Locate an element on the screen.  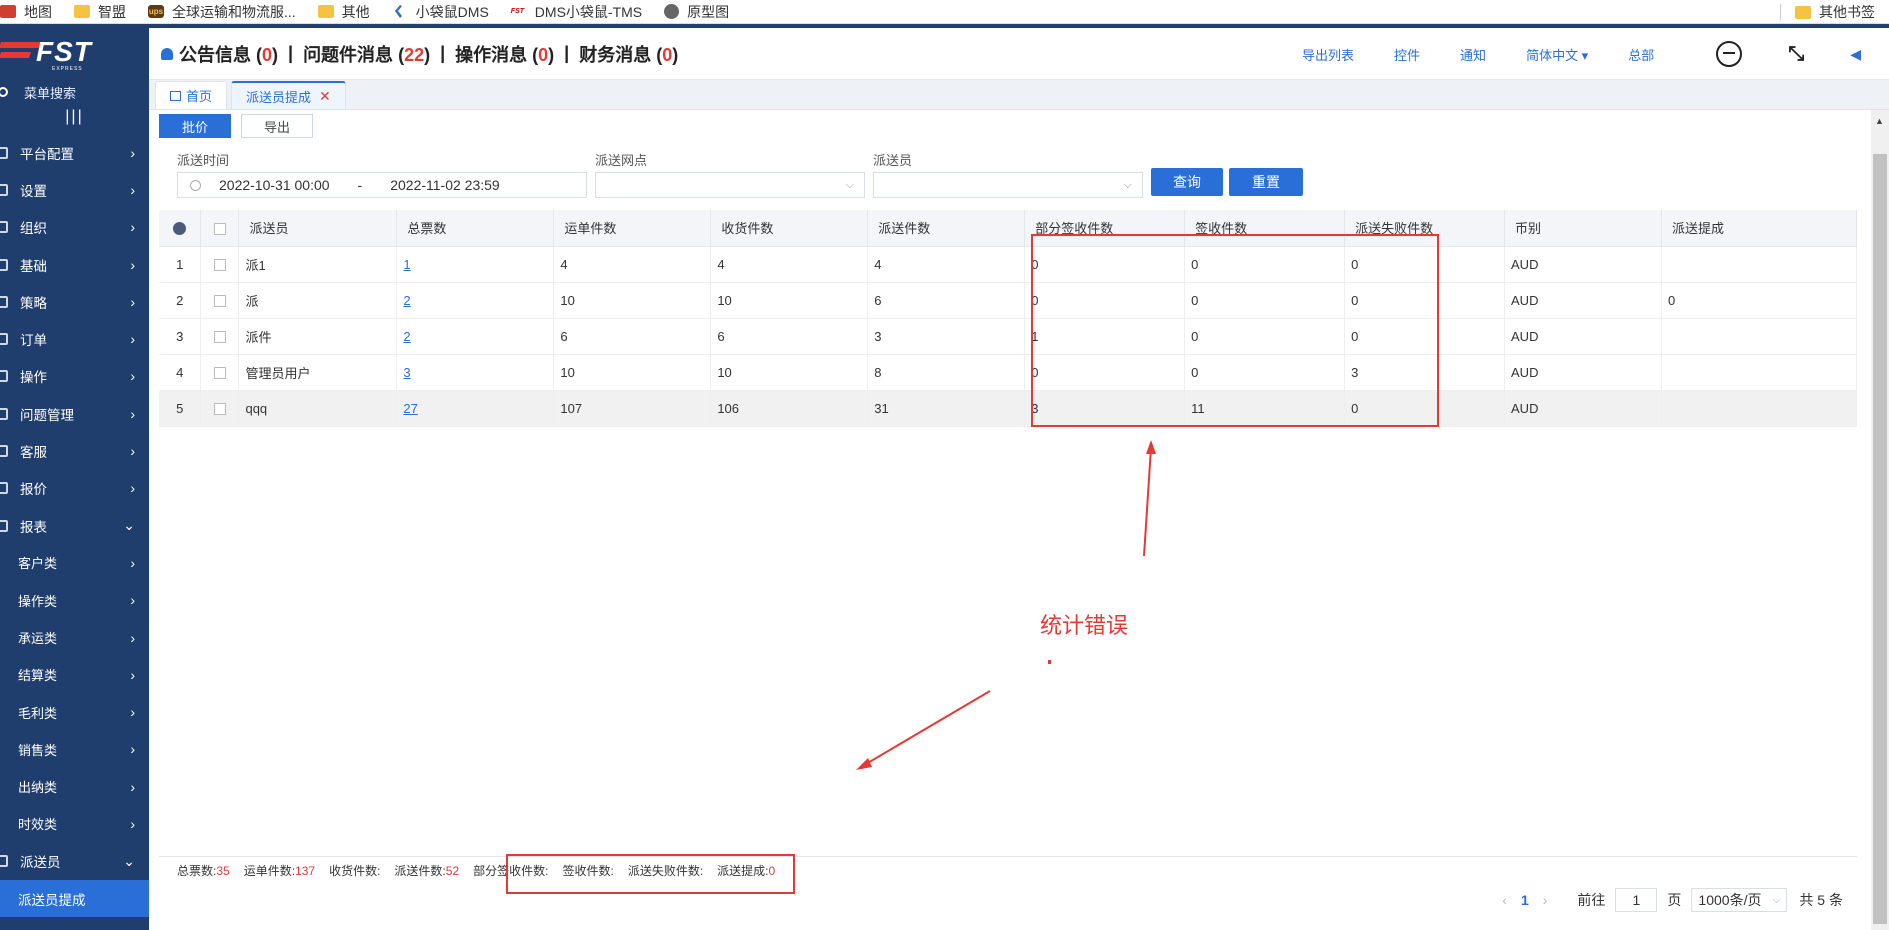
annotation-dot is located at coordinates (1049, 662).